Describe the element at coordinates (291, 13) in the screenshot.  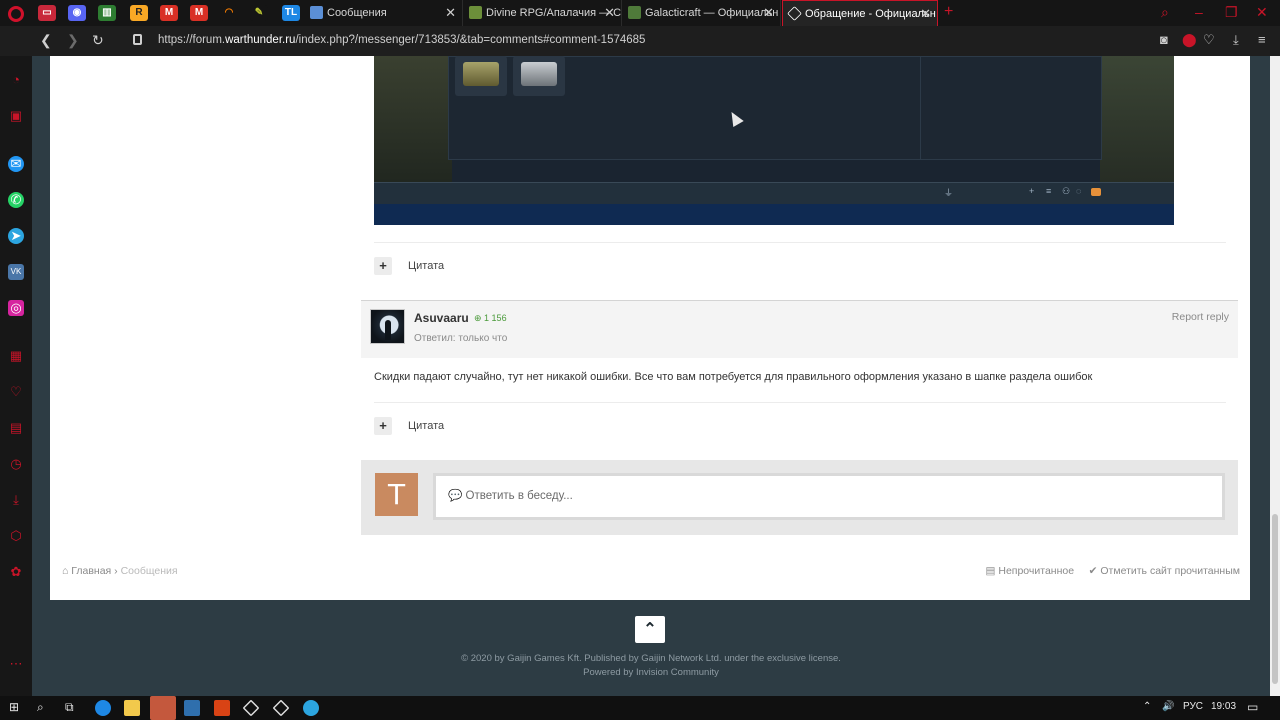
I see `pinned-tl-icon: TL` at that location.